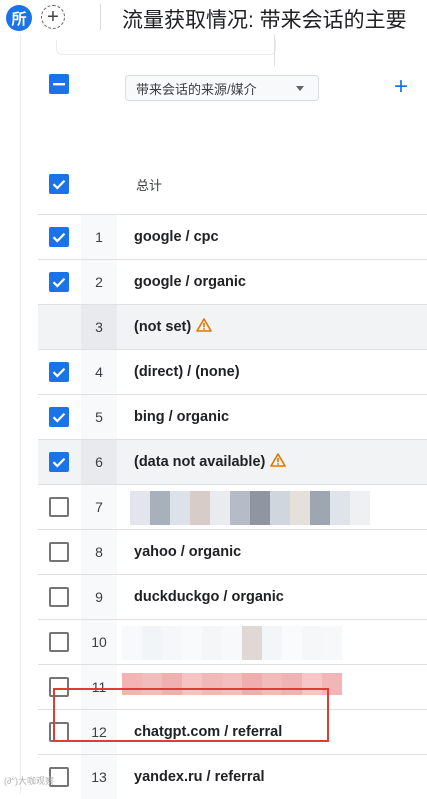 This screenshot has height=799, width=427. I want to click on label-text: (not set), so click(163, 327).